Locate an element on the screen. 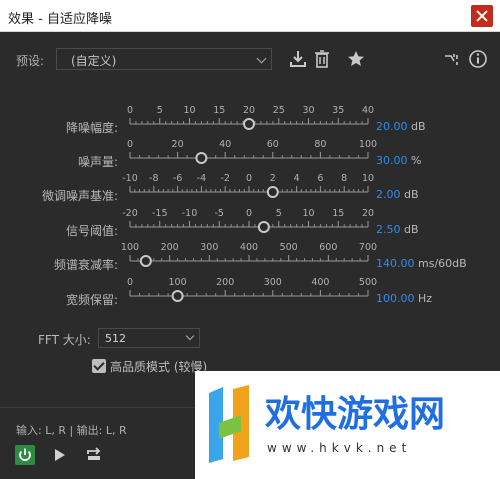 This screenshot has height=479, width=500. param-value: 20.00 dB is located at coordinates (401, 126).